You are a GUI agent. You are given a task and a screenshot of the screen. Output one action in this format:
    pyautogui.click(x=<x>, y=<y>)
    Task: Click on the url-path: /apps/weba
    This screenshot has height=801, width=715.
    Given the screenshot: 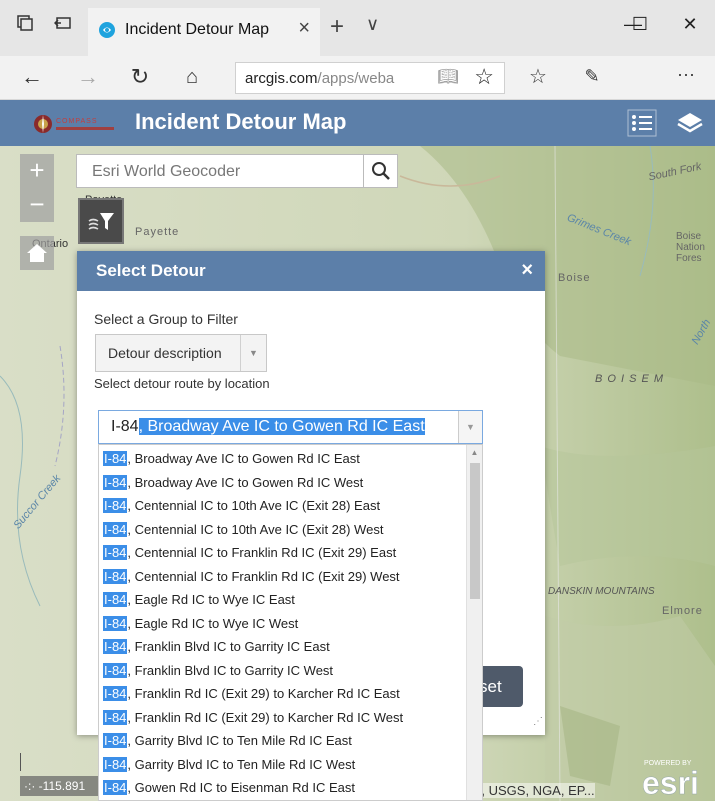 What is the action you would take?
    pyautogui.click(x=356, y=78)
    